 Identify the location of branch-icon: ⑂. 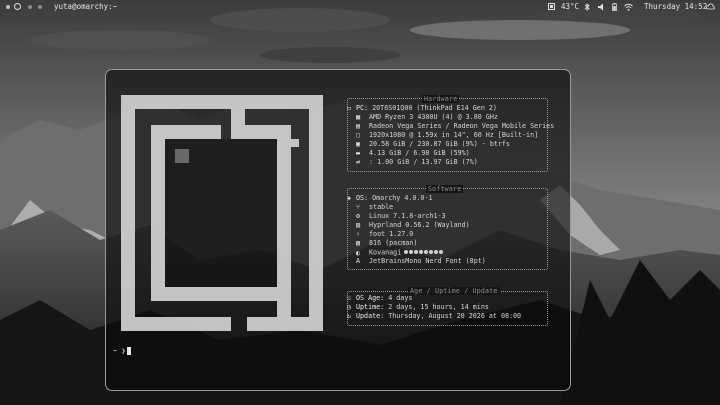
(358, 207).